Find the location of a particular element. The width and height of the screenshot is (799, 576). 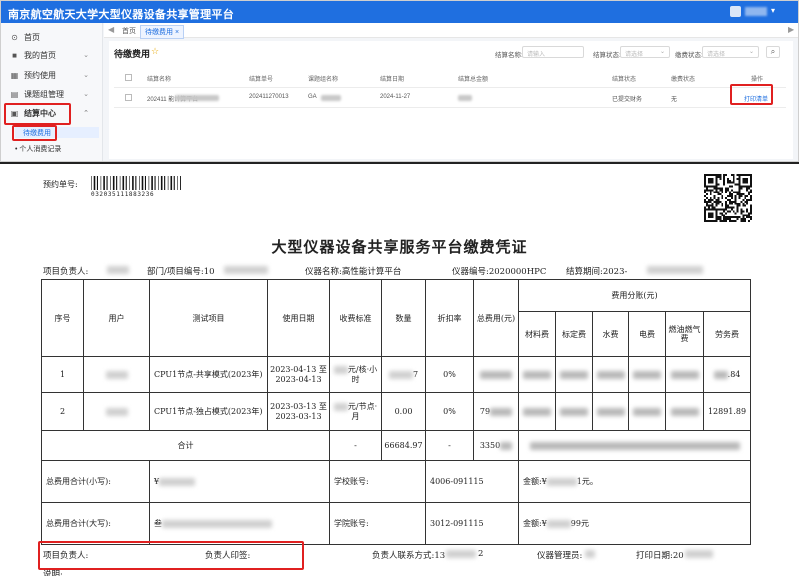

row2-seq: 2 is located at coordinates (62, 411).